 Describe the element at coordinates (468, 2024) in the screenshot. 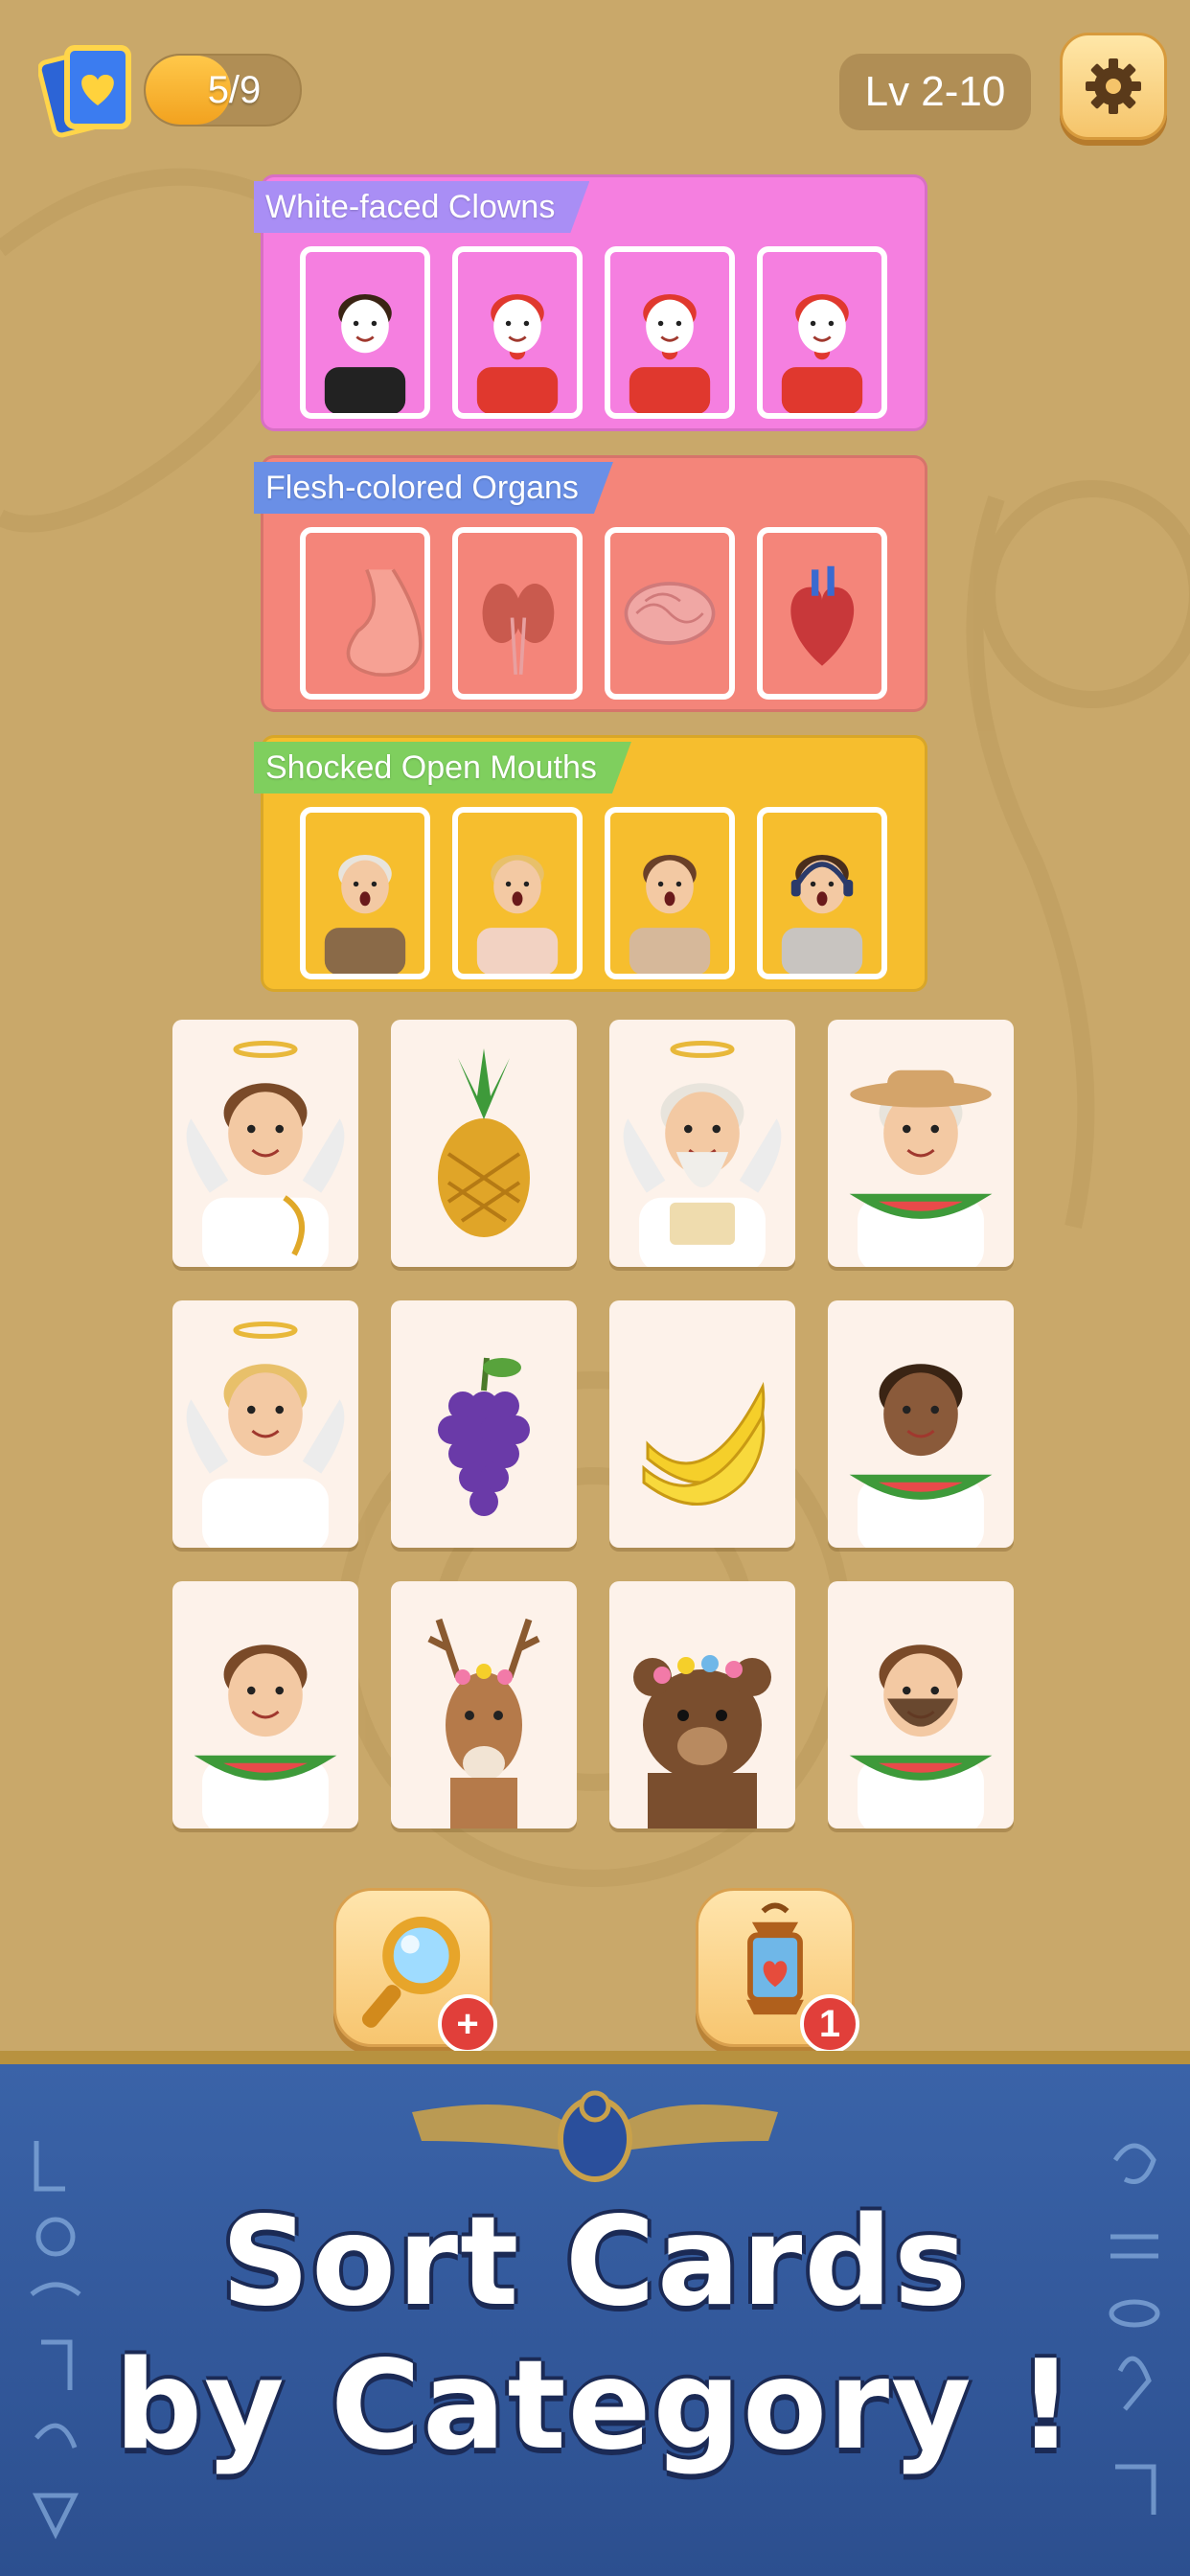

I see `booster-badge: +` at that location.